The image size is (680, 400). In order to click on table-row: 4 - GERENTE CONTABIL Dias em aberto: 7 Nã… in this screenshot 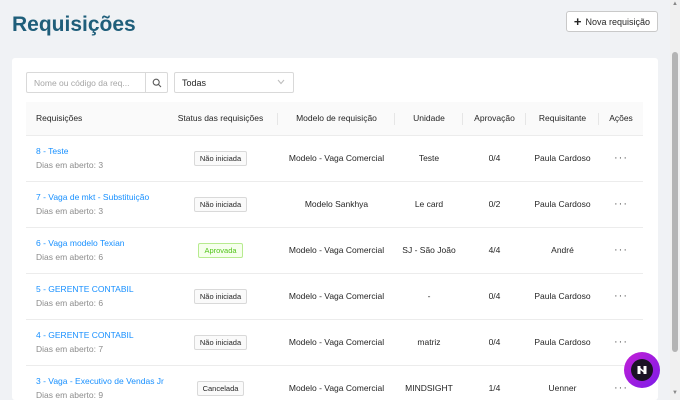, I will do `click(334, 342)`.